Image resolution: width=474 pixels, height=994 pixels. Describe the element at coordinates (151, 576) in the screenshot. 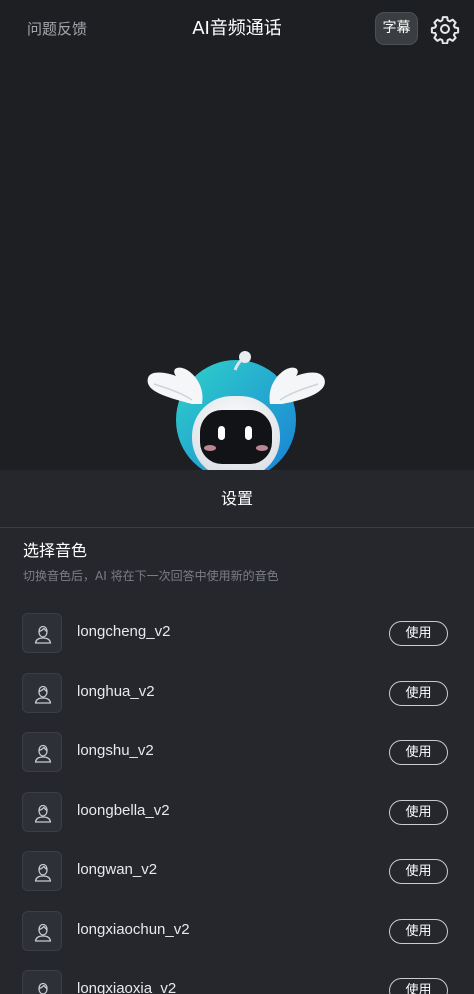

I see `section-description: 切换音色后，AI 将在下一次回答中使用新的音色` at that location.